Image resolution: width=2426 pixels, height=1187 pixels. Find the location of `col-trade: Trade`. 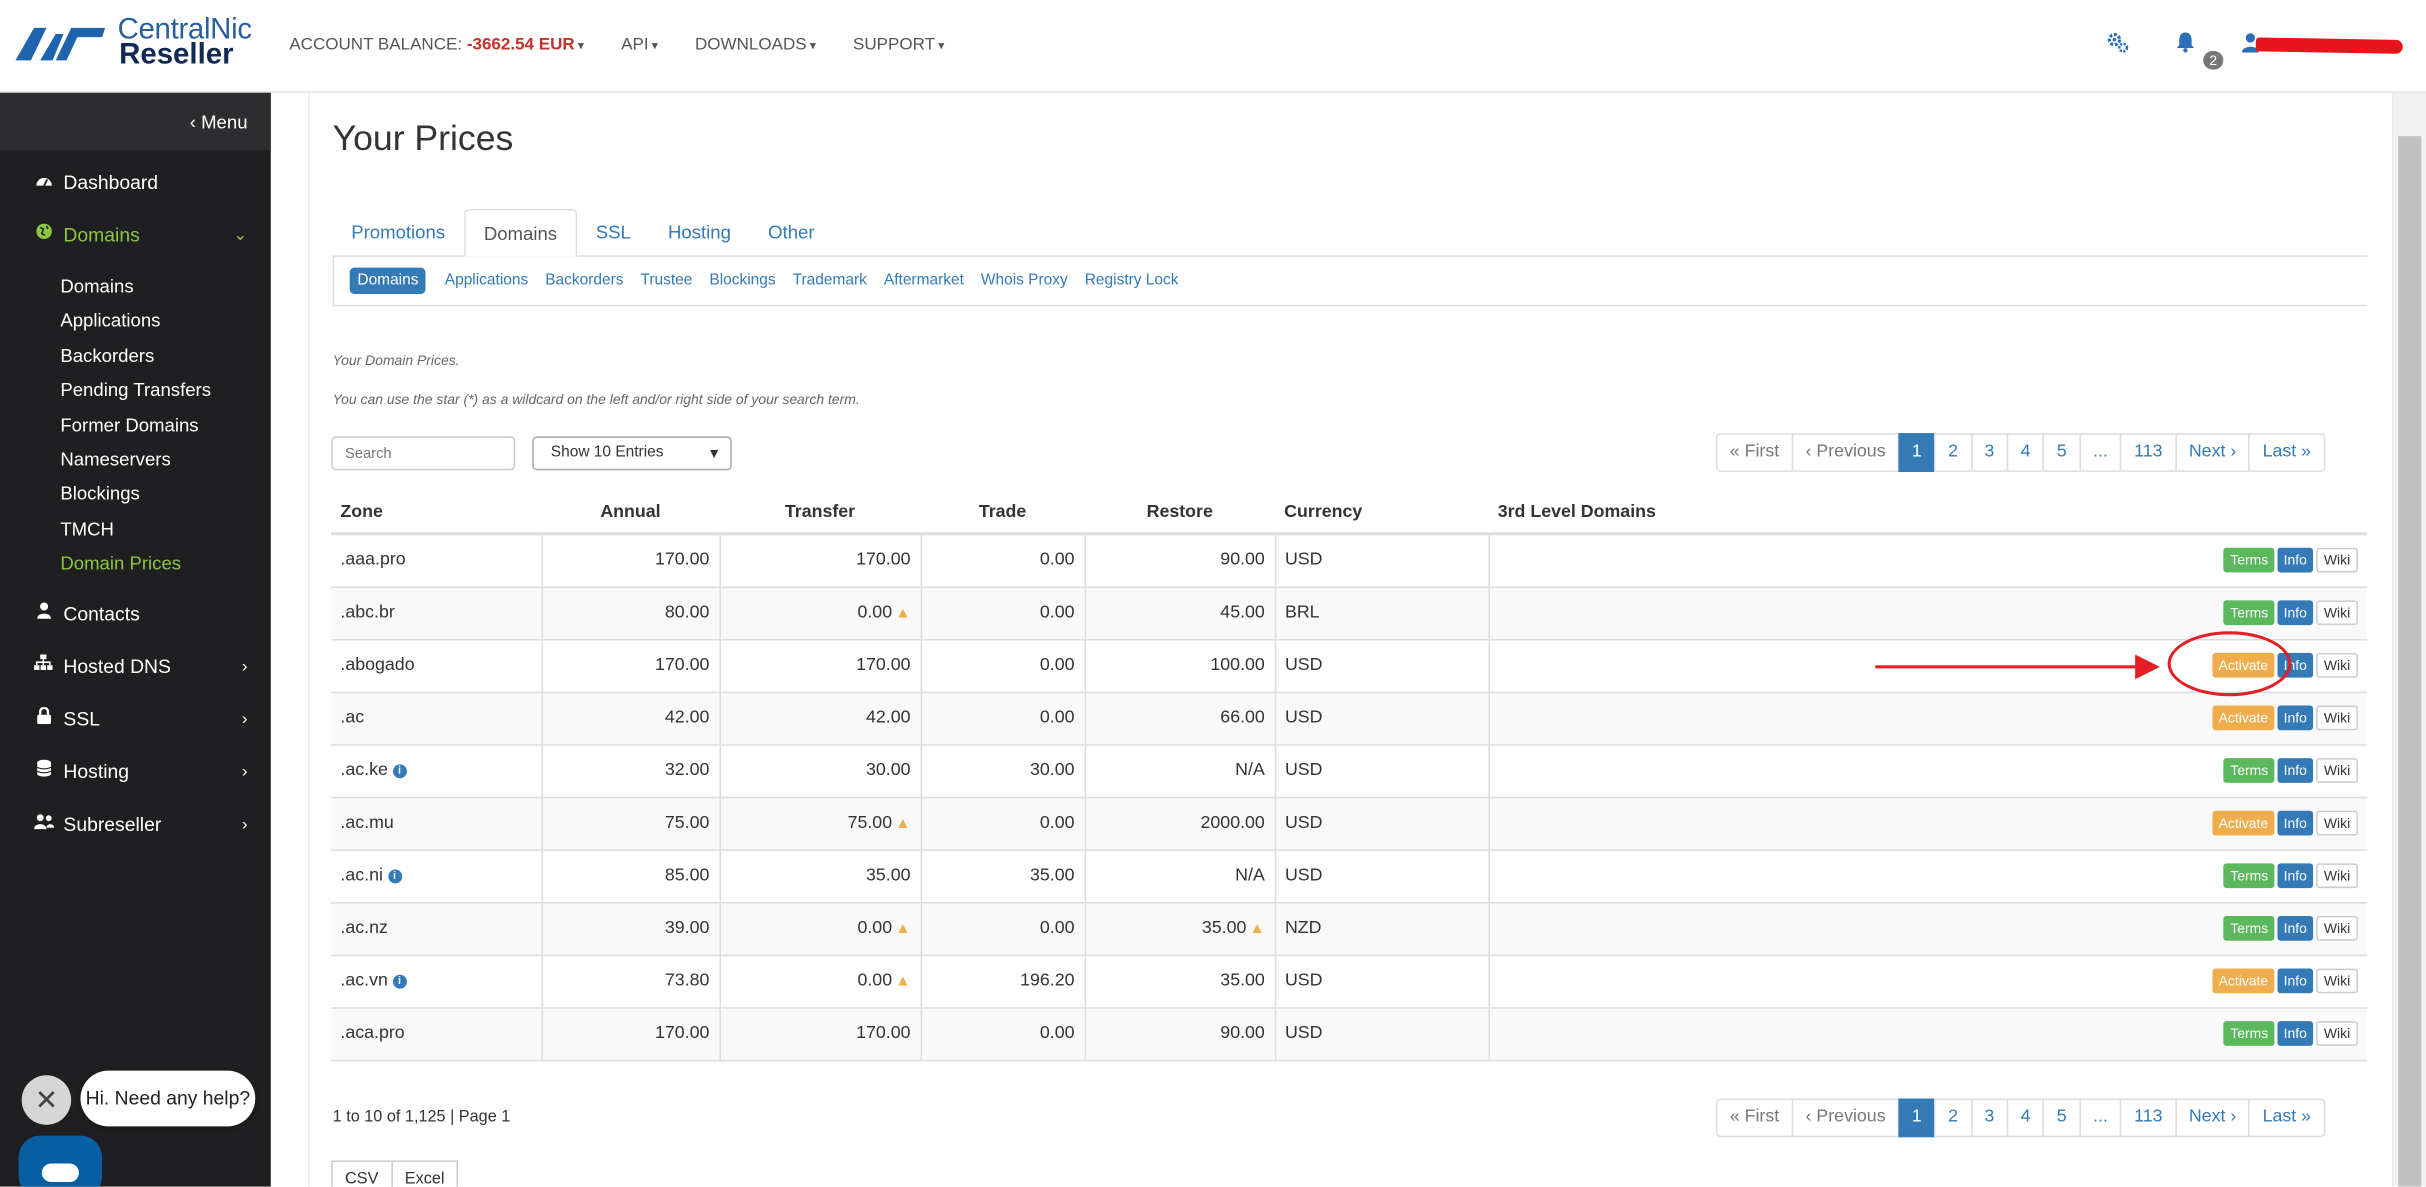

col-trade: Trade is located at coordinates (1002, 513).